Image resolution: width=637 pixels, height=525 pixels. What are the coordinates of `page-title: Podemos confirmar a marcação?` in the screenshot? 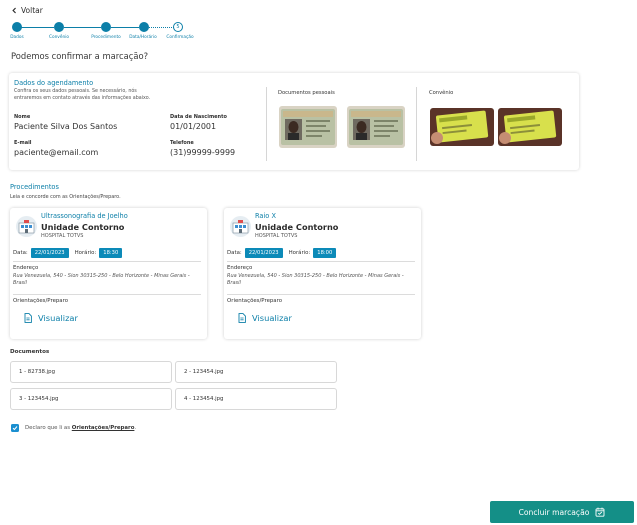 It's located at (80, 56).